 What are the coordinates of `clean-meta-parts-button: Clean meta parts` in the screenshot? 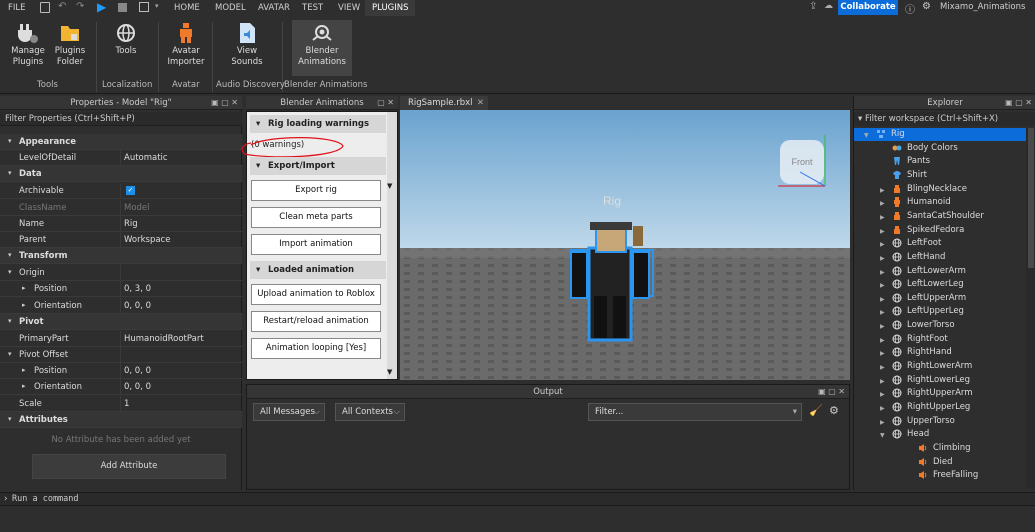 It's located at (316, 217).